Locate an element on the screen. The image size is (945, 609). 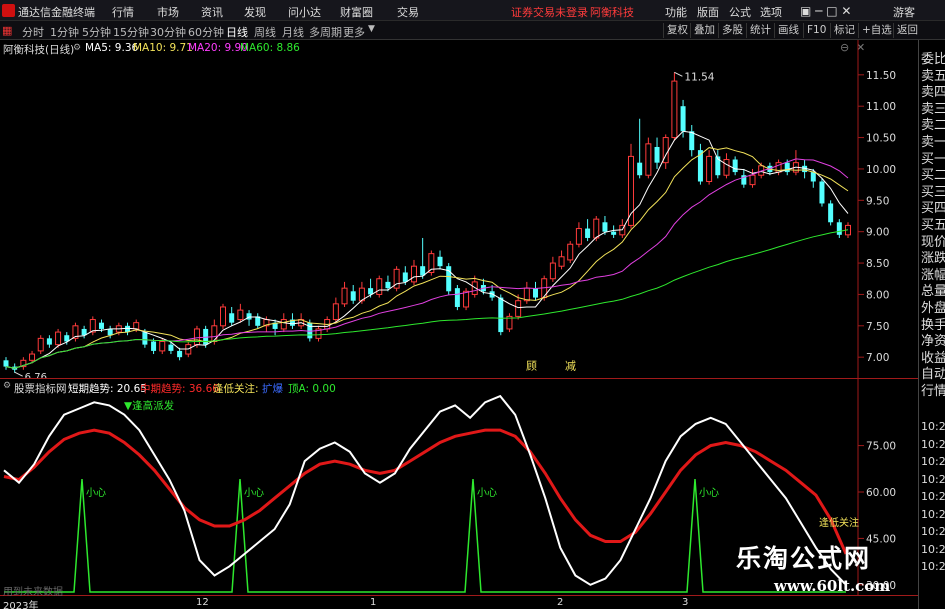
period-multi: 多周期 is located at coordinates (325, 32).